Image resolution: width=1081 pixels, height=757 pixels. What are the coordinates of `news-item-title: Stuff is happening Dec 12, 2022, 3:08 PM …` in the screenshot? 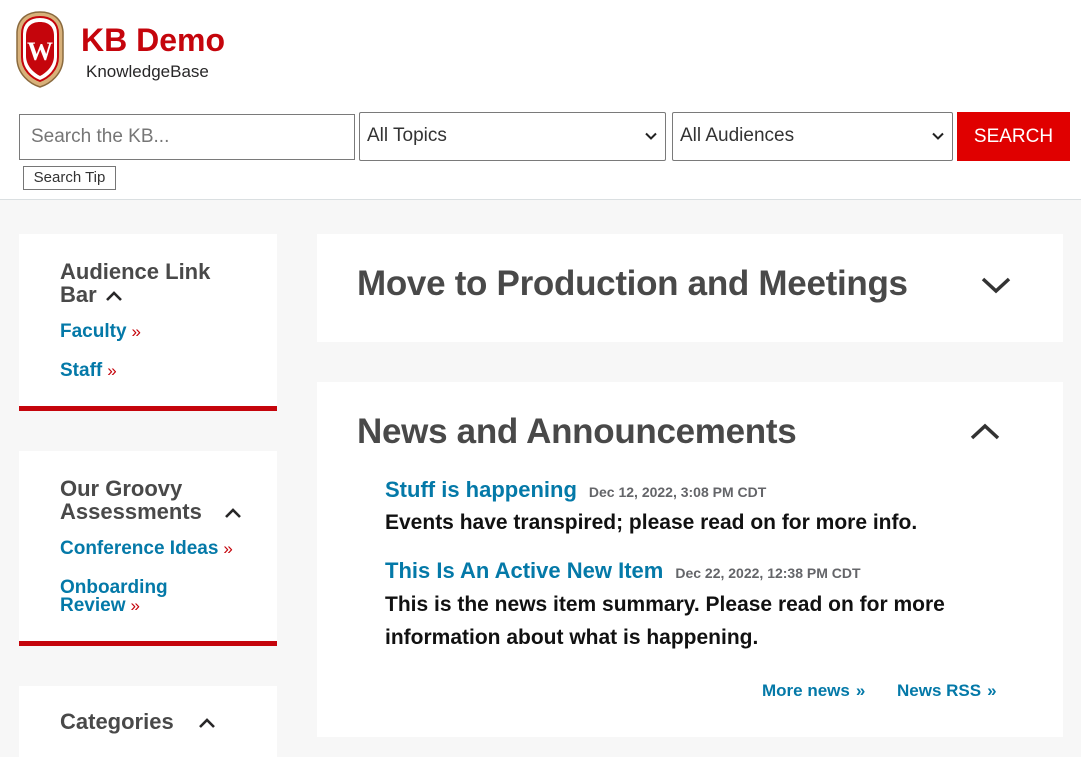 It's located at (575, 490).